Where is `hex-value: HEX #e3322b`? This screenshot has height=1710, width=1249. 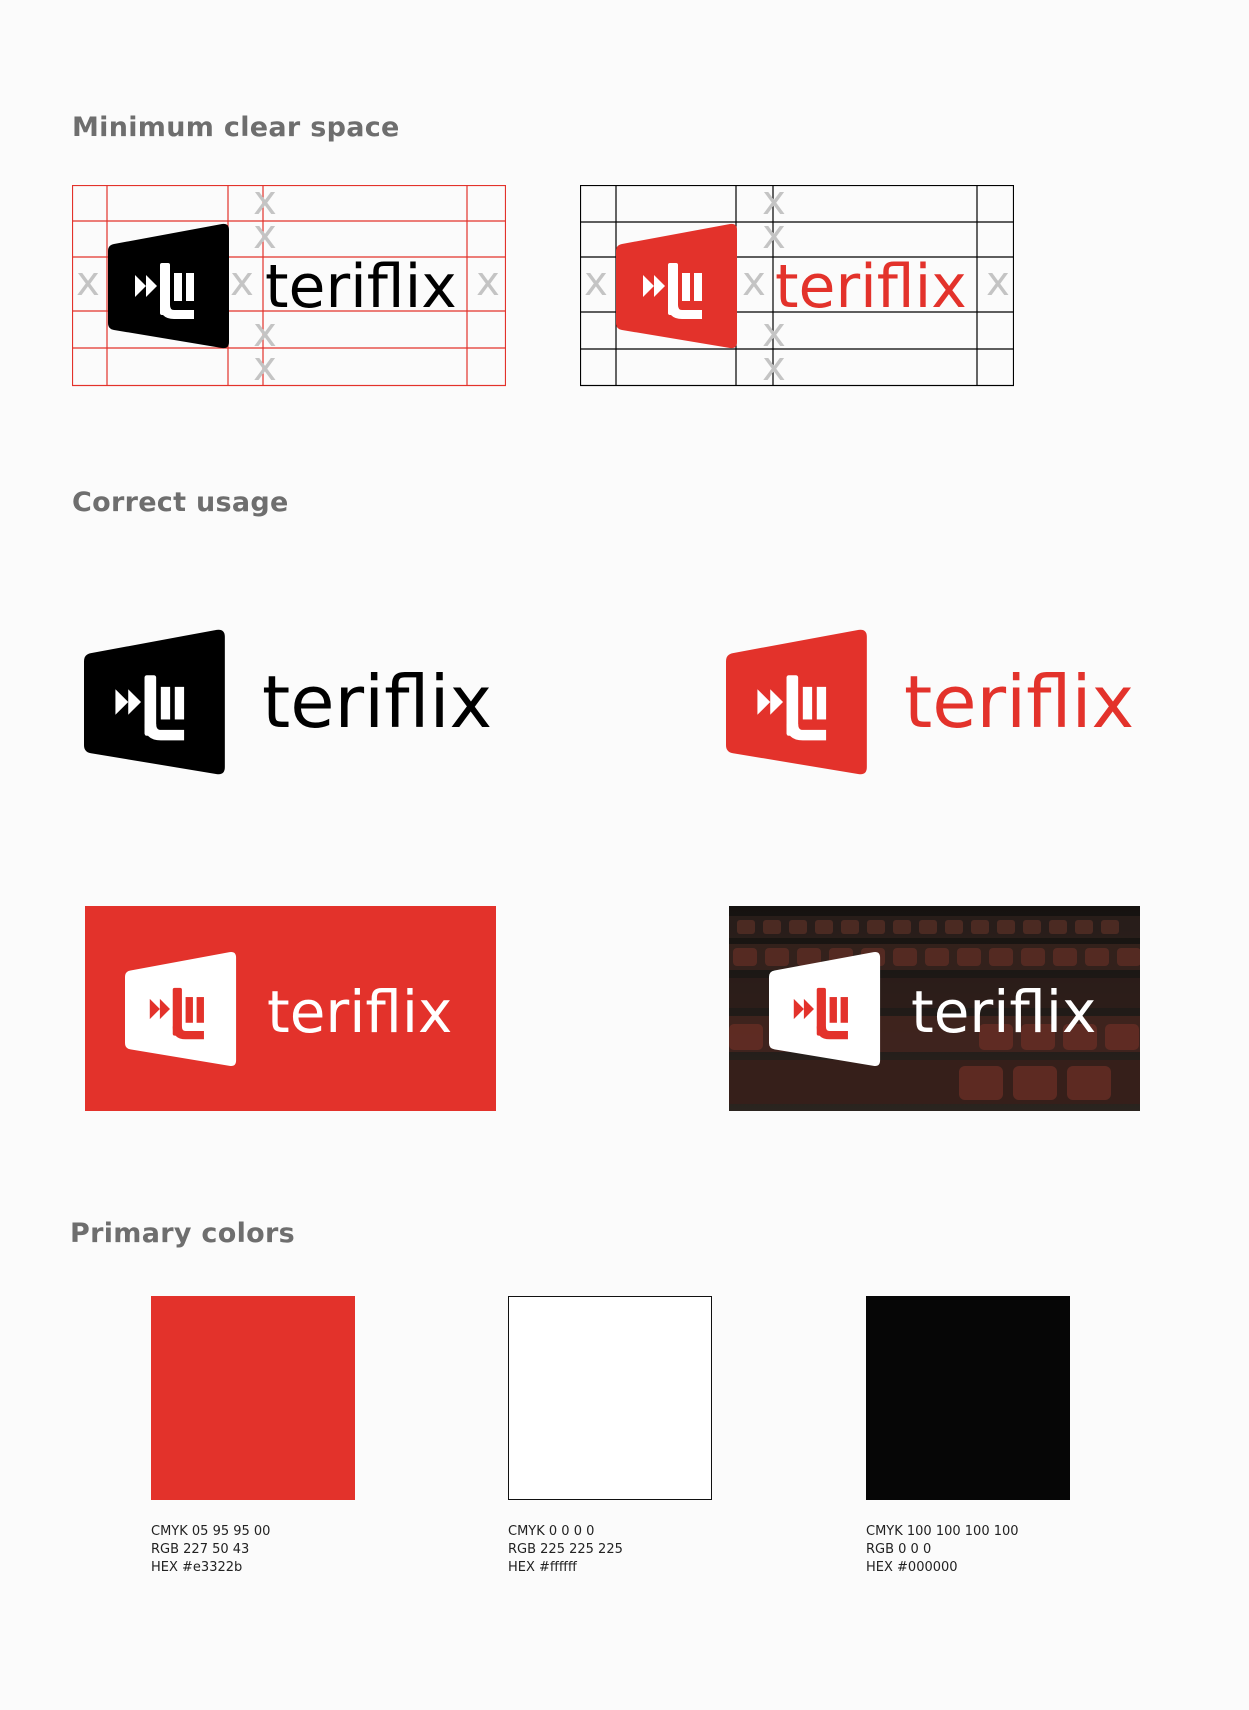
hex-value: HEX #e3322b is located at coordinates (197, 1567).